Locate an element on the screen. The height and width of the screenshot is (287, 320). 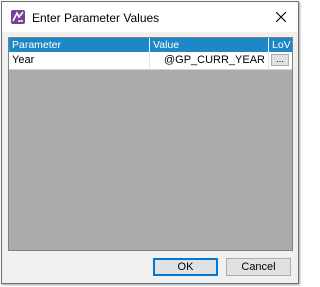
app-icon is located at coordinates (18, 17).